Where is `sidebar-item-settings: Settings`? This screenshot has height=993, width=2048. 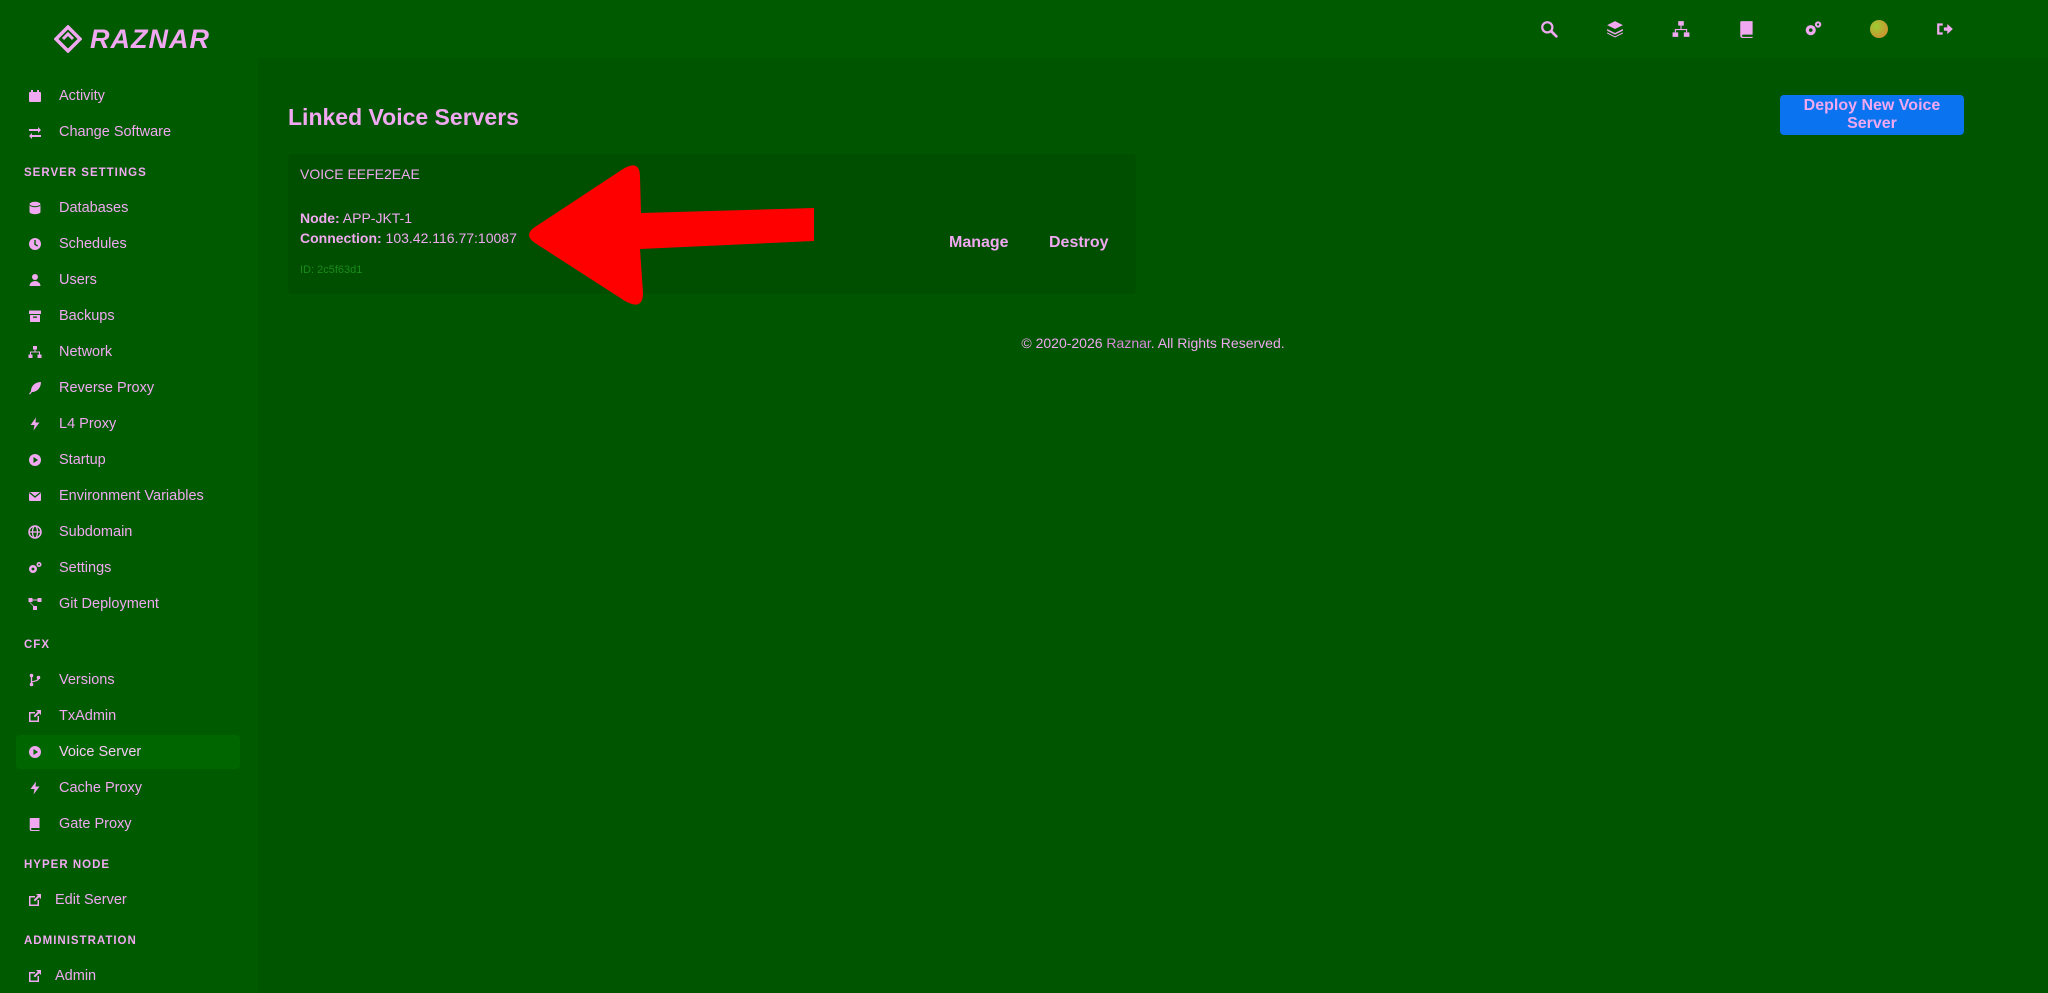
sidebar-item-settings: Settings is located at coordinates (128, 568).